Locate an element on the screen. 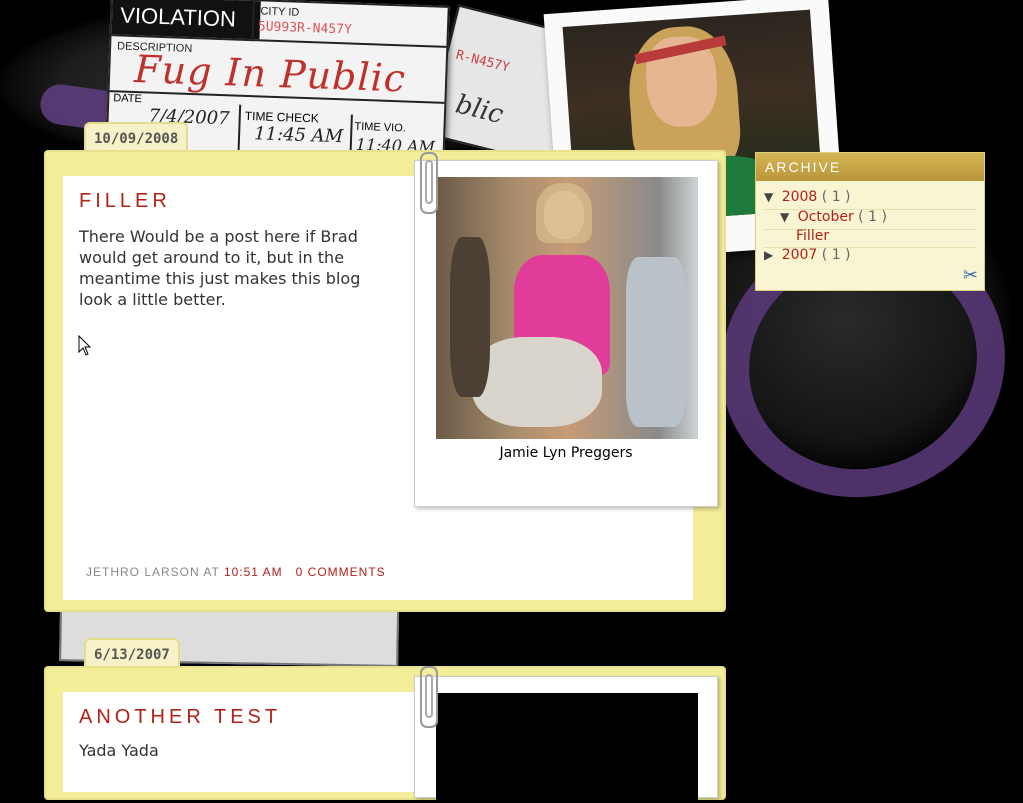 The width and height of the screenshot is (1023, 803). post-footer: JETHRO LARSON AT 10:51 AM 0 COMMENTS is located at coordinates (236, 572).